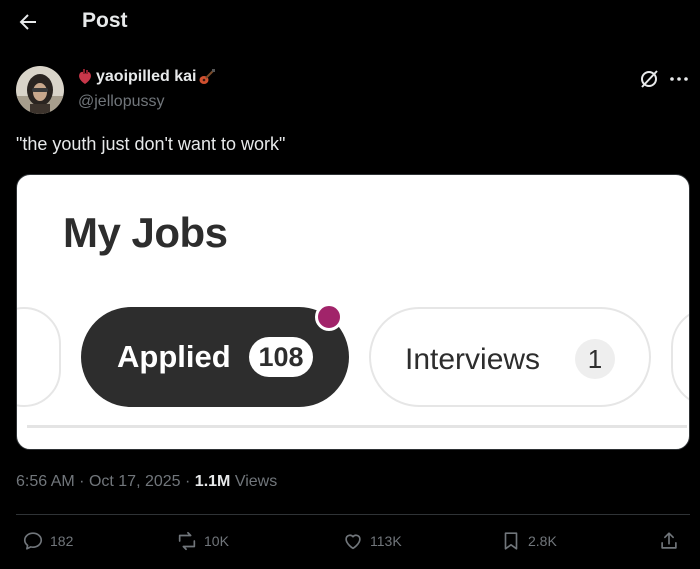  Describe the element at coordinates (542, 541) in the screenshot. I see `bookmark-count: 2.8K` at that location.